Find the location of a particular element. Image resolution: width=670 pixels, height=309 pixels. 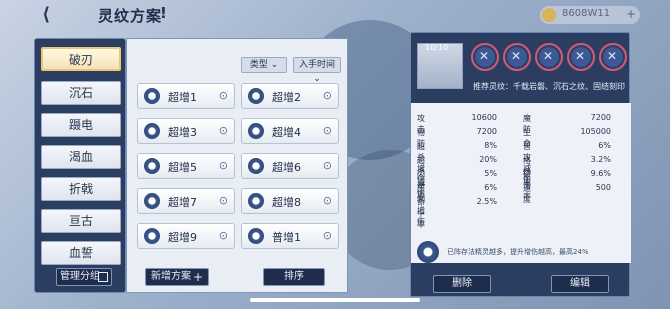

sort-button: 排序 is located at coordinates (294, 277).